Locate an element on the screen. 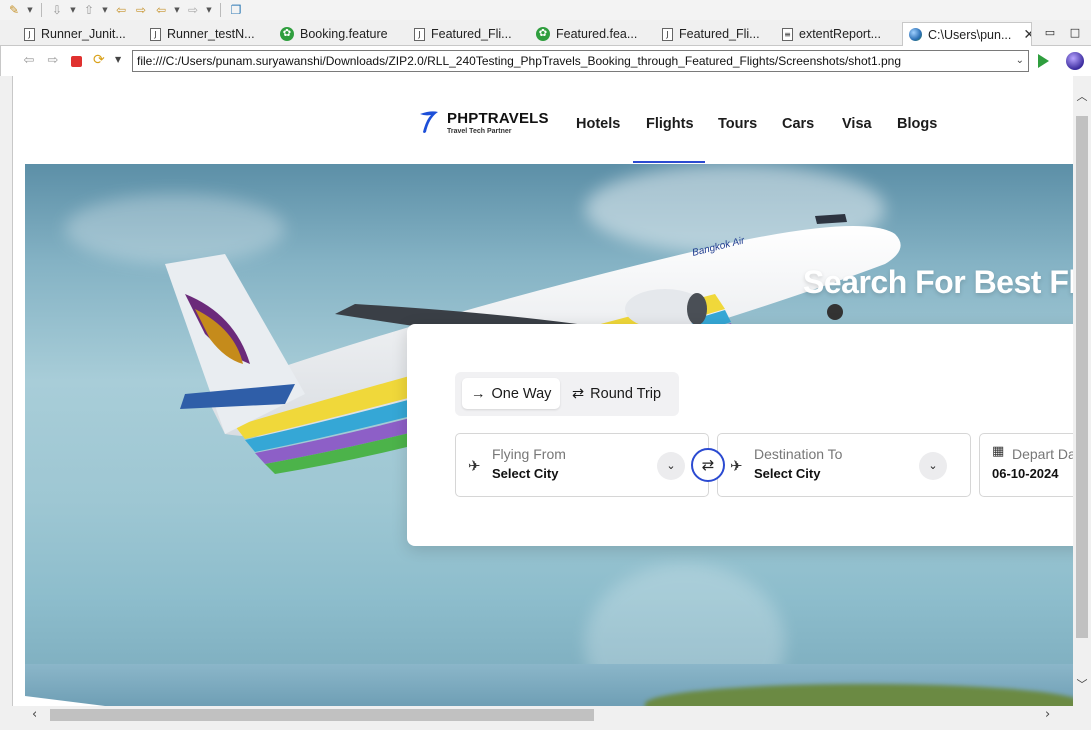  scroll-right-icon: › is located at coordinates (1047, 714).